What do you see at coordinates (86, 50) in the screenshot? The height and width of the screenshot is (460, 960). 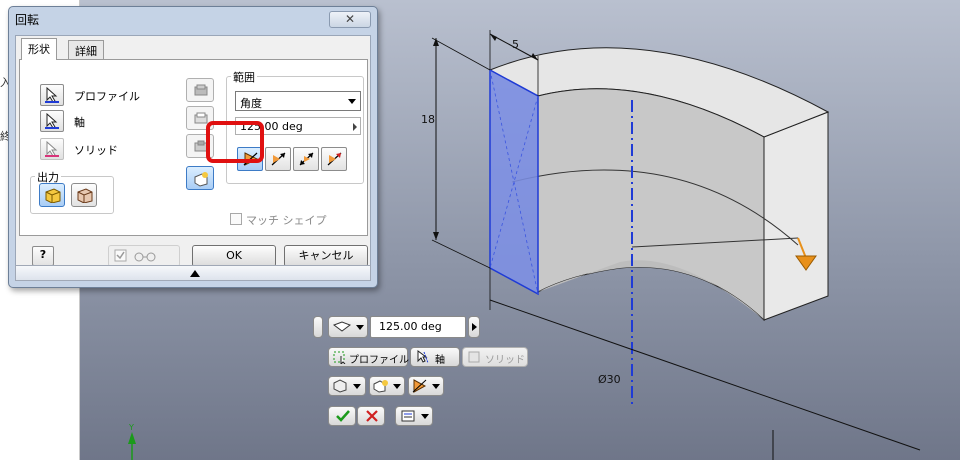 I see `tab-detail: 詳細` at bounding box center [86, 50].